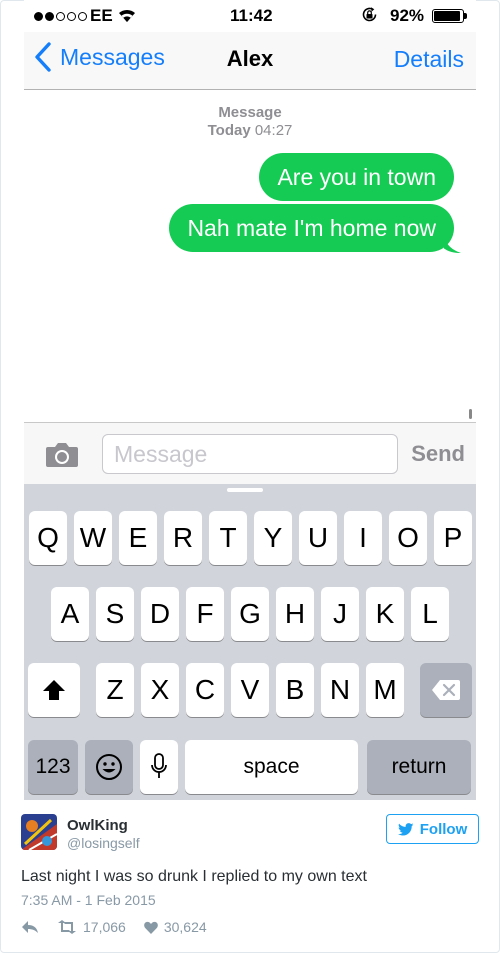 Image resolution: width=500 pixels, height=953 pixels. I want to click on key-s: S, so click(115, 614).